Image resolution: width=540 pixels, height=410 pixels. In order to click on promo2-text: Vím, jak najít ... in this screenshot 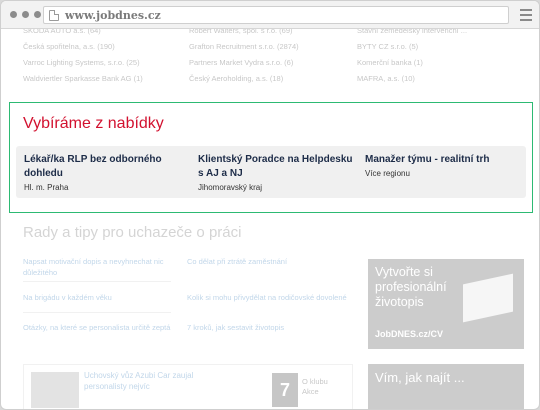, I will do `click(420, 377)`.